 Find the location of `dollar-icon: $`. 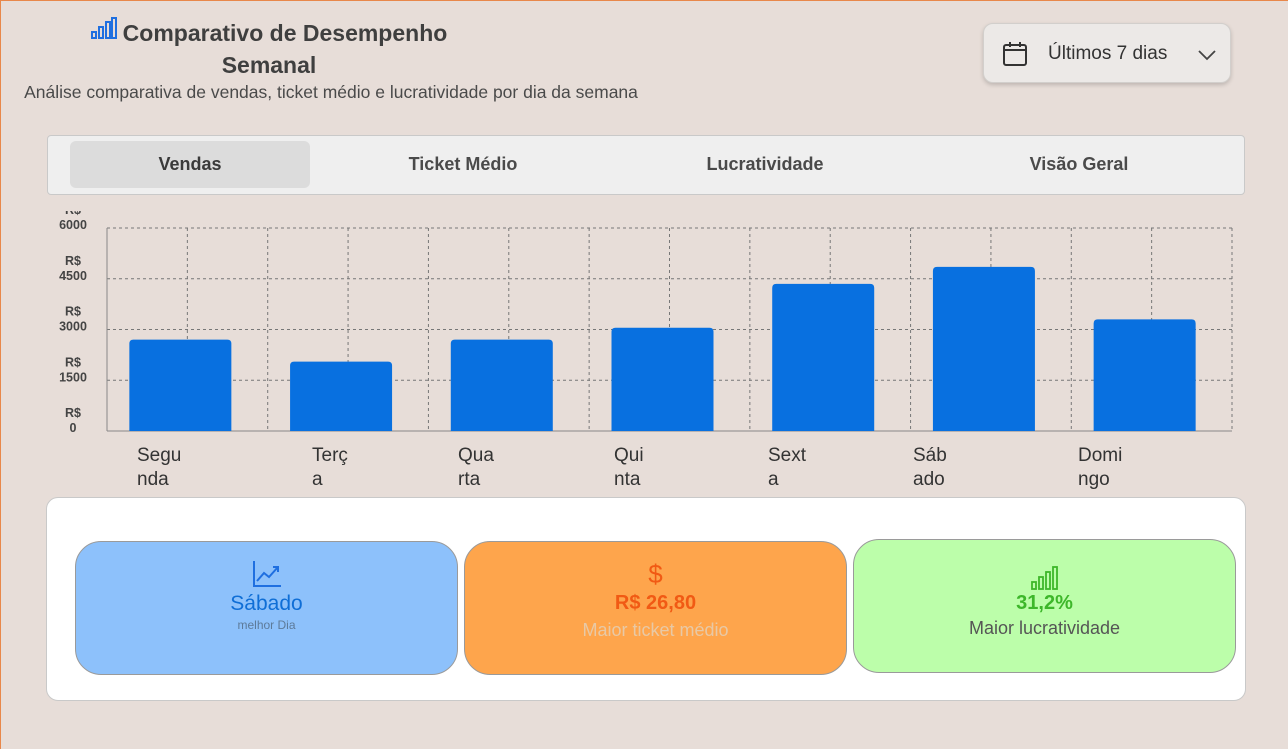

dollar-icon: $ is located at coordinates (655, 574).